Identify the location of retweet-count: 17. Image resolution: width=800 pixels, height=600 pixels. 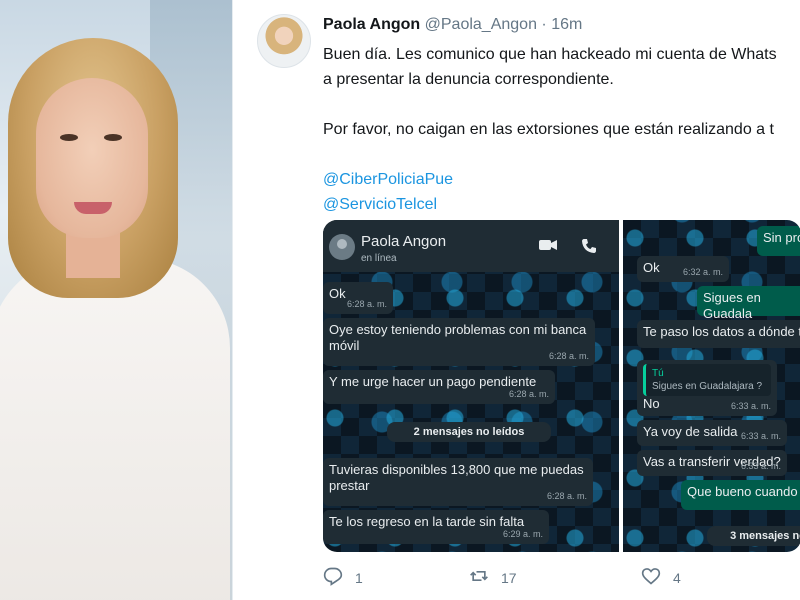
(509, 577).